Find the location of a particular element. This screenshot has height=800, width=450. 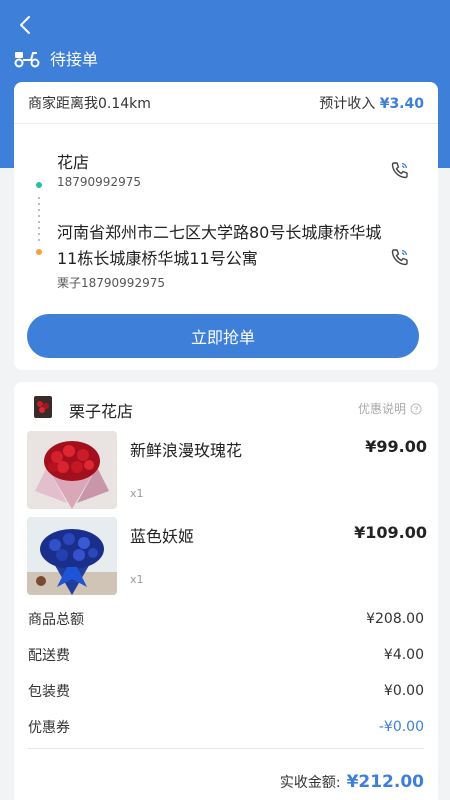

store-header: 栗子花店 优惠说明 is located at coordinates (226, 406).